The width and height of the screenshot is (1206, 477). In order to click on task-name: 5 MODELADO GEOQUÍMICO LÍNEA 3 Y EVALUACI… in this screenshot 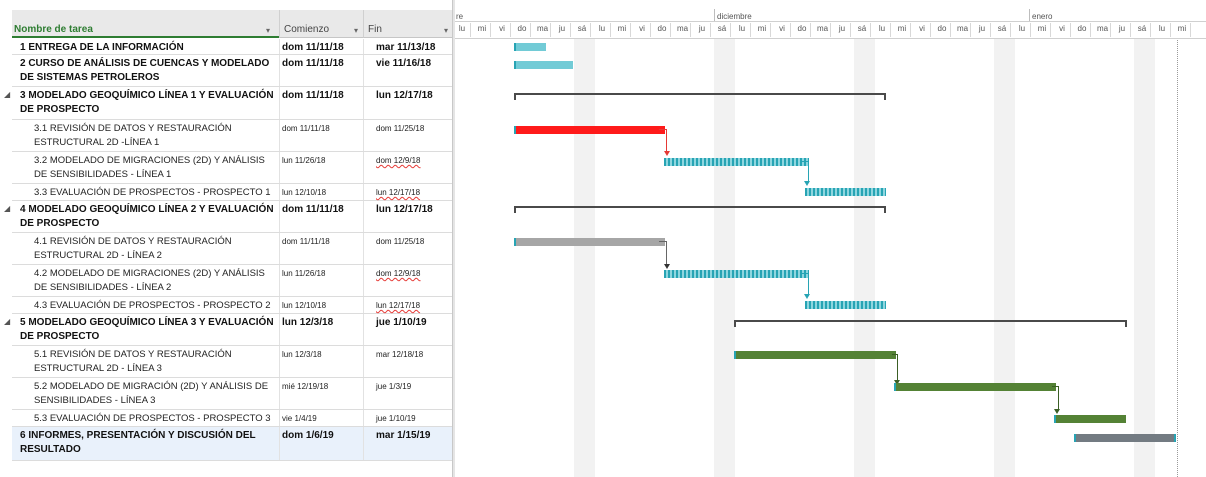, I will do `click(145, 330)`.